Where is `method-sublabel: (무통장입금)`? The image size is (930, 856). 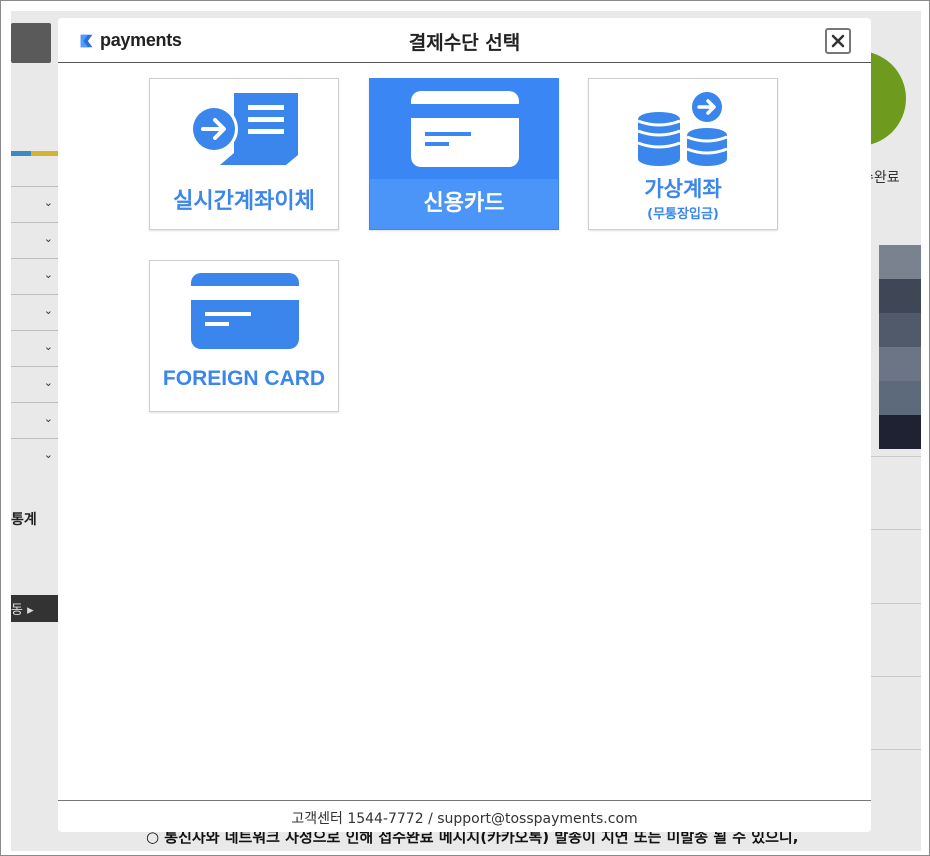
method-sublabel: (무통장입금) is located at coordinates (683, 214).